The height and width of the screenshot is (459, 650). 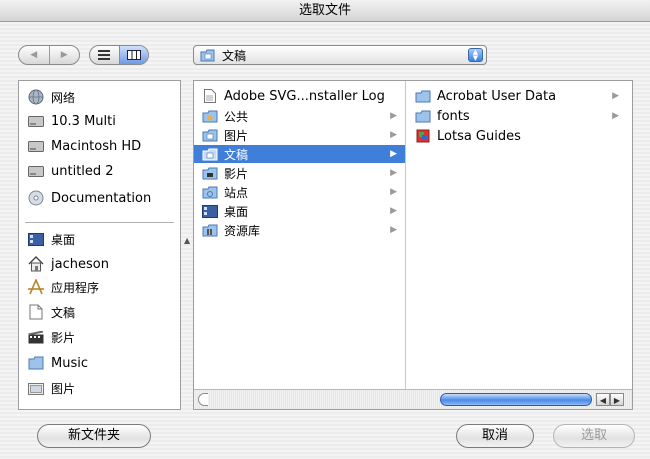 What do you see at coordinates (94, 436) in the screenshot?
I see `new-folder-button: 新文件夹` at bounding box center [94, 436].